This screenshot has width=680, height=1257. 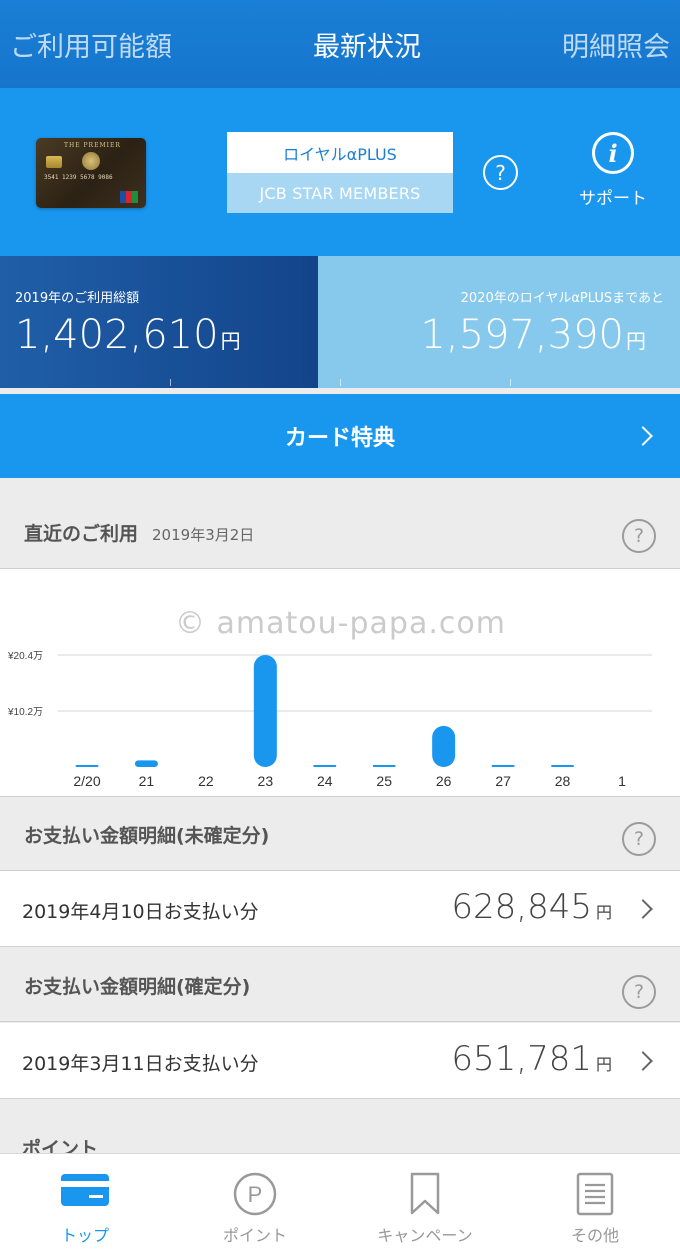 I want to click on confirmed-payment-title: お支払い金額明細(確定分), so click(x=137, y=987).